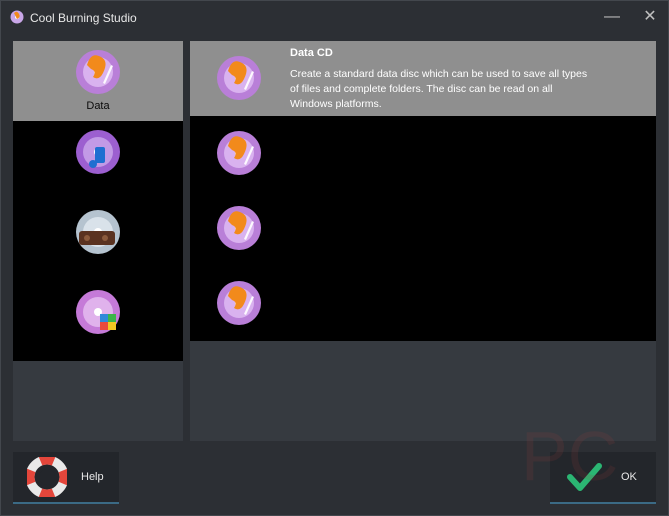 The height and width of the screenshot is (516, 669). I want to click on watermark-logo: PC, so click(570, 456).